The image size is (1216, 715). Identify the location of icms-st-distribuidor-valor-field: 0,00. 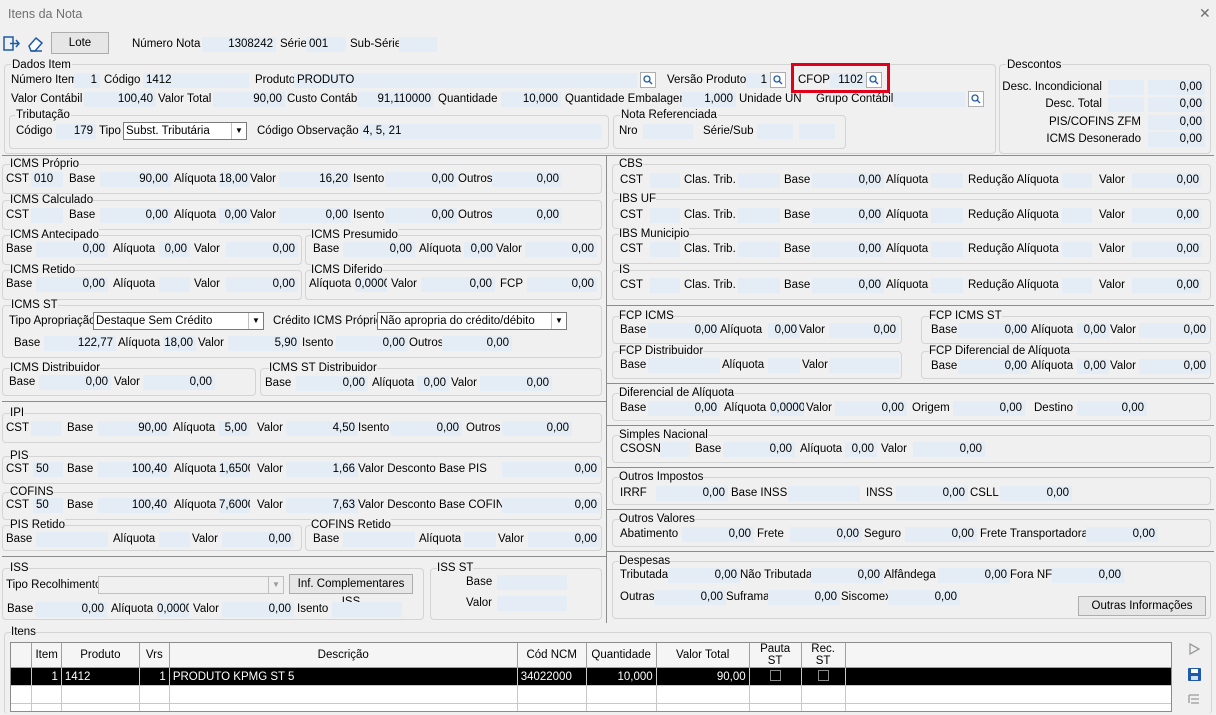
(516, 383).